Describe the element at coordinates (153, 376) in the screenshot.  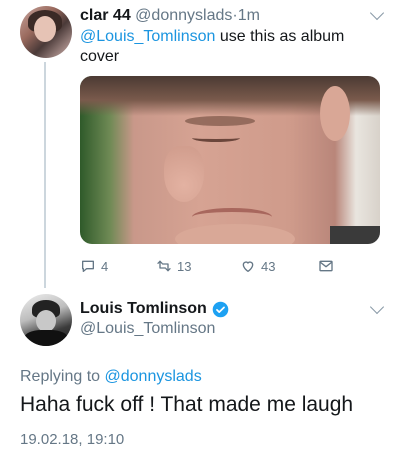
I see `replying-handle-link: @donnyslads` at that location.